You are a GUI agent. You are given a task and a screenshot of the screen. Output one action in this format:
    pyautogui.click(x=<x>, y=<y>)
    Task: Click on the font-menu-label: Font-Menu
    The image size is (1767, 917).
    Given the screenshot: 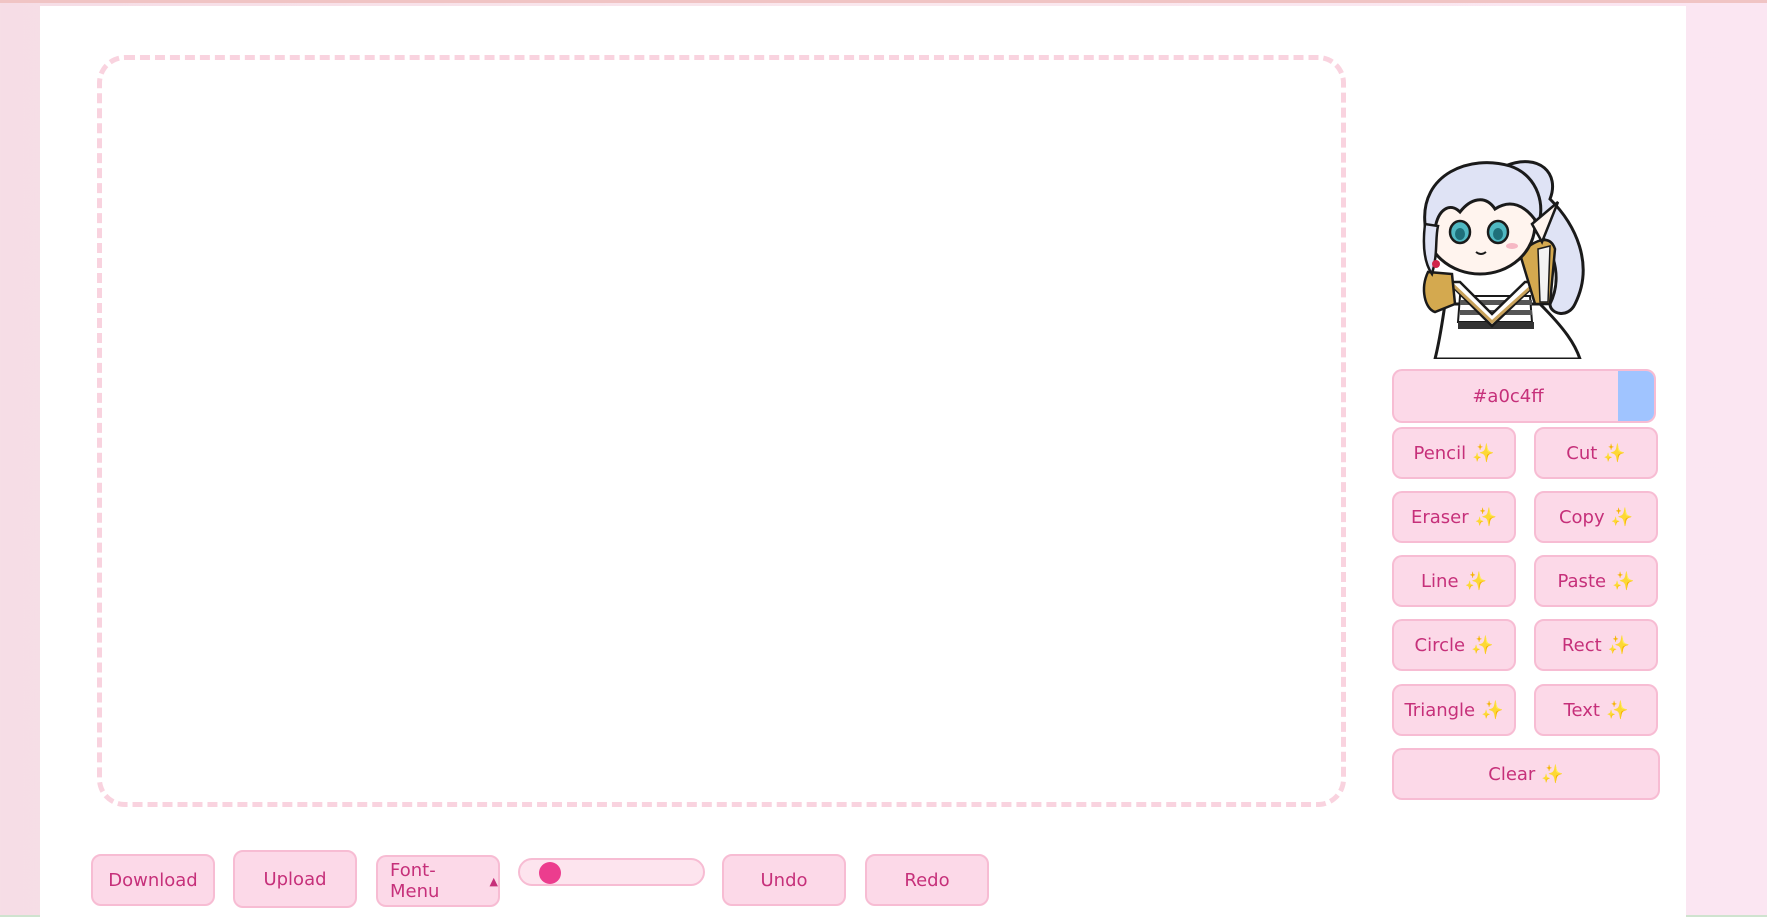 What is the action you would take?
    pyautogui.click(x=415, y=881)
    